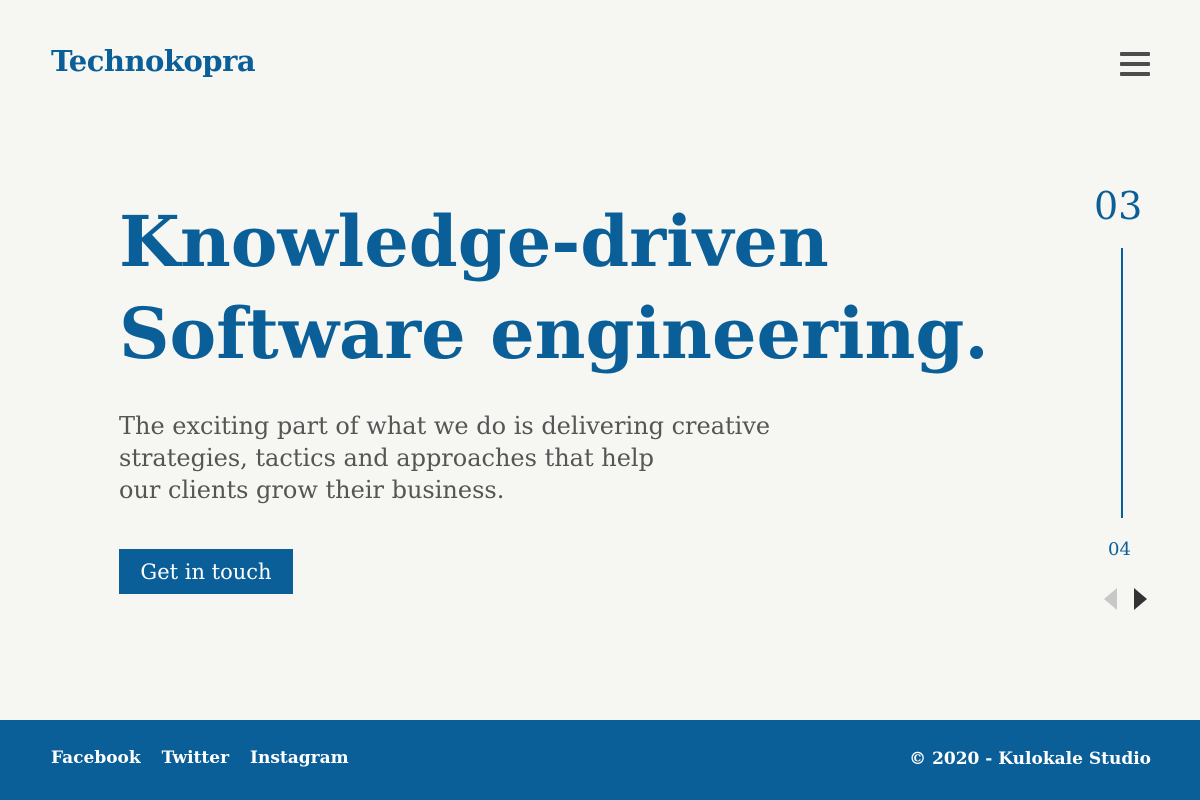 The image size is (1200, 800). Describe the element at coordinates (96, 758) in the screenshot. I see `facebook-link: Facebook` at that location.